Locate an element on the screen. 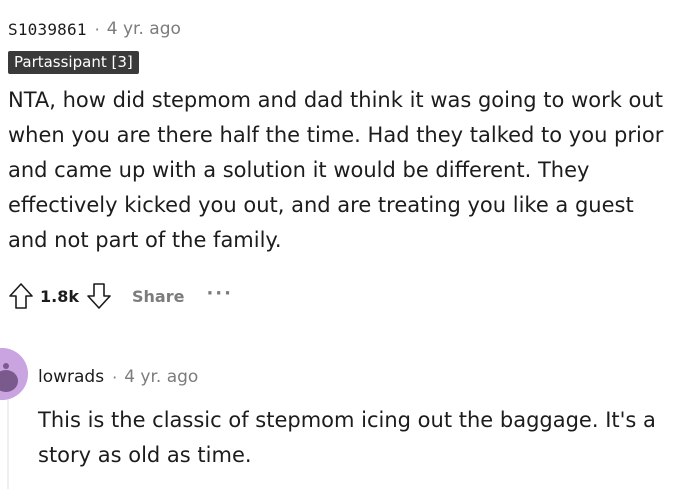 The height and width of the screenshot is (489, 700). comment-timestamp: 4 yr. ago is located at coordinates (144, 29).